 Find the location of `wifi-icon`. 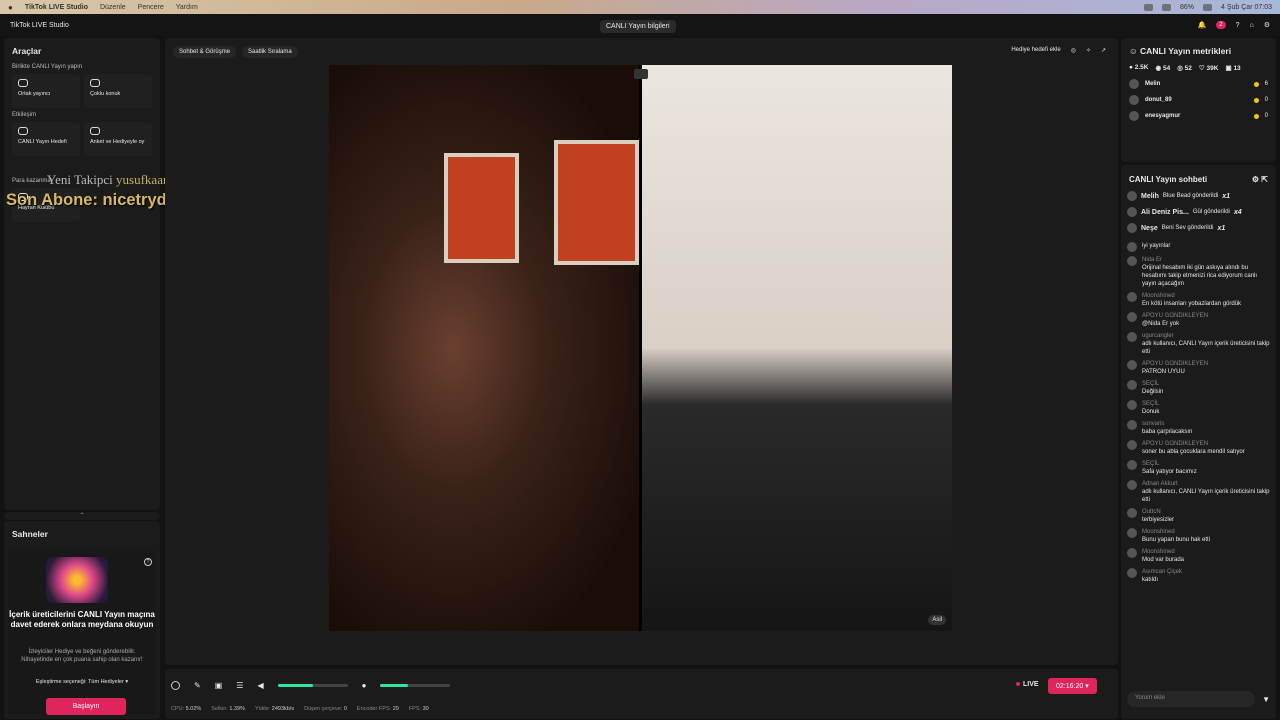

wifi-icon is located at coordinates (1166, 7).